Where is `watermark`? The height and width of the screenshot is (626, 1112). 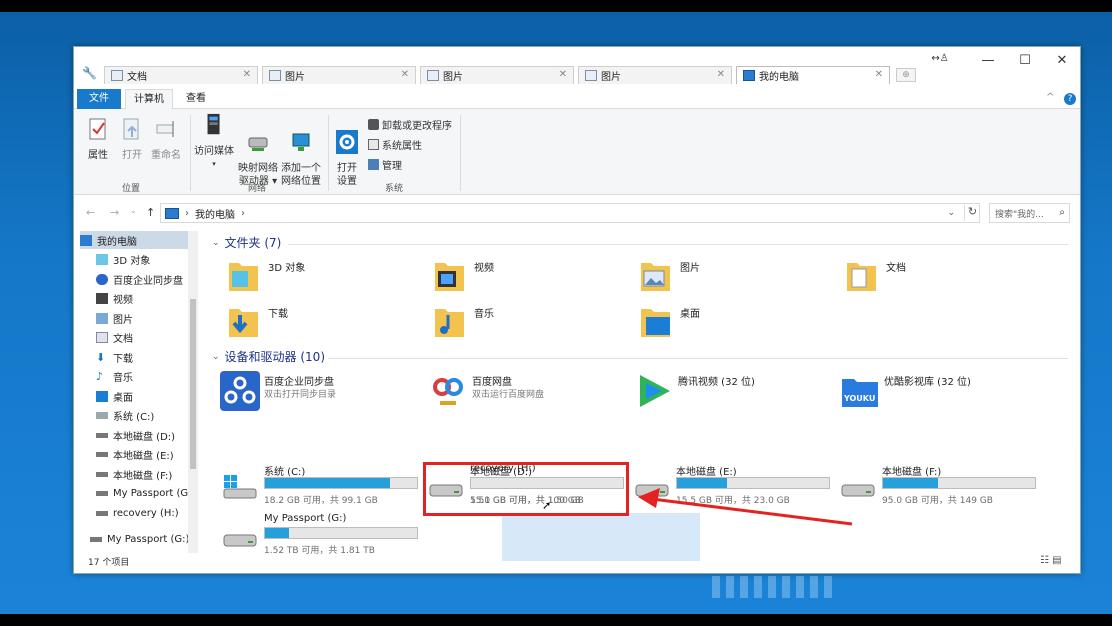
watermark is located at coordinates (772, 587).